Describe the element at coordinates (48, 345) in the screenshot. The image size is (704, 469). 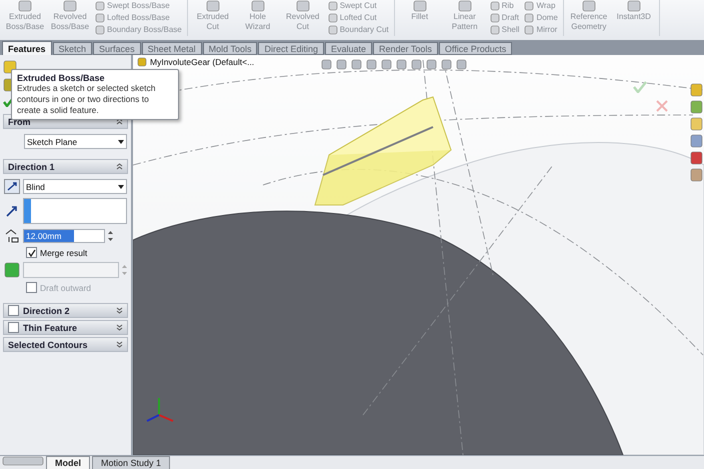
I see `section-title: Selected Contours` at that location.